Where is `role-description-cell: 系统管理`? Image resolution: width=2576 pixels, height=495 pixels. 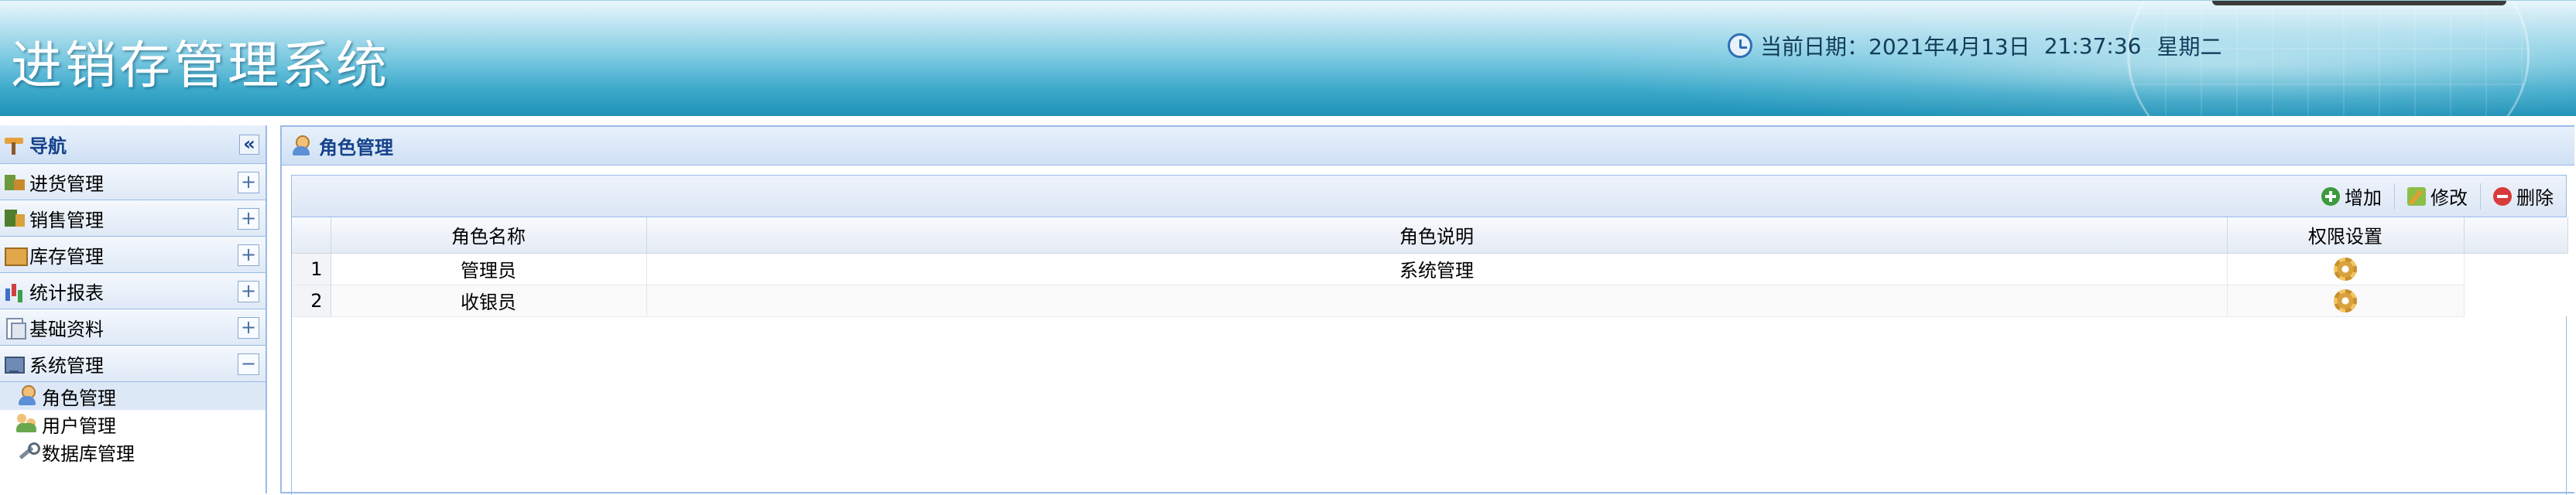 role-description-cell: 系统管理 is located at coordinates (1437, 269).